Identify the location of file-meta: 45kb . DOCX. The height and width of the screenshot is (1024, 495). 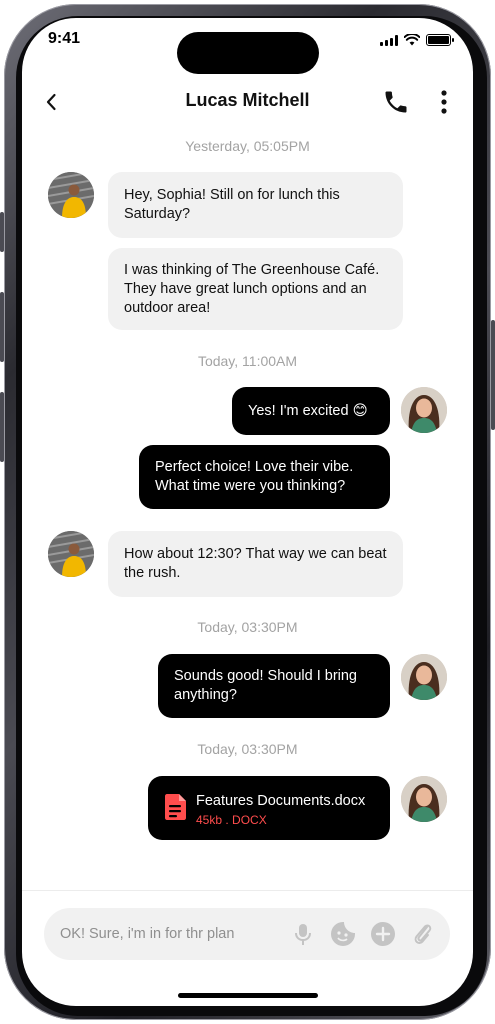
(231, 820).